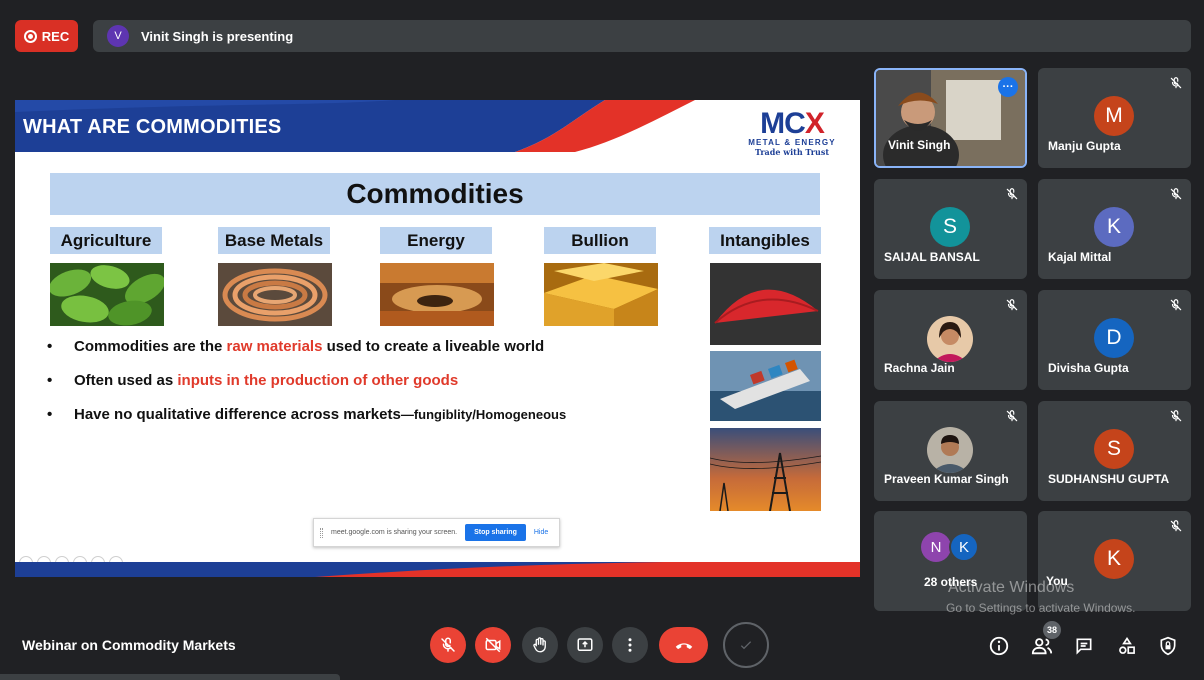 The width and height of the screenshot is (1204, 680). What do you see at coordinates (129, 645) in the screenshot?
I see `meeting-title: Webinar on Commodity Markets` at bounding box center [129, 645].